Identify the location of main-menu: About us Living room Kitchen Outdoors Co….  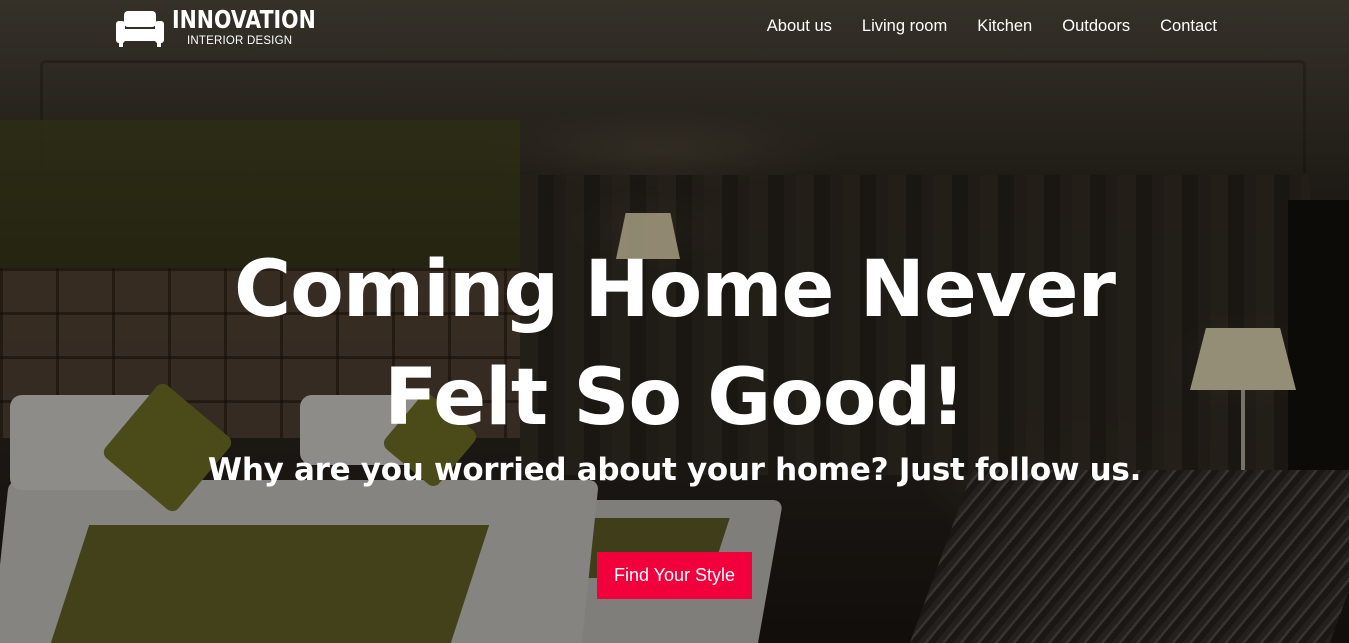
(992, 26).